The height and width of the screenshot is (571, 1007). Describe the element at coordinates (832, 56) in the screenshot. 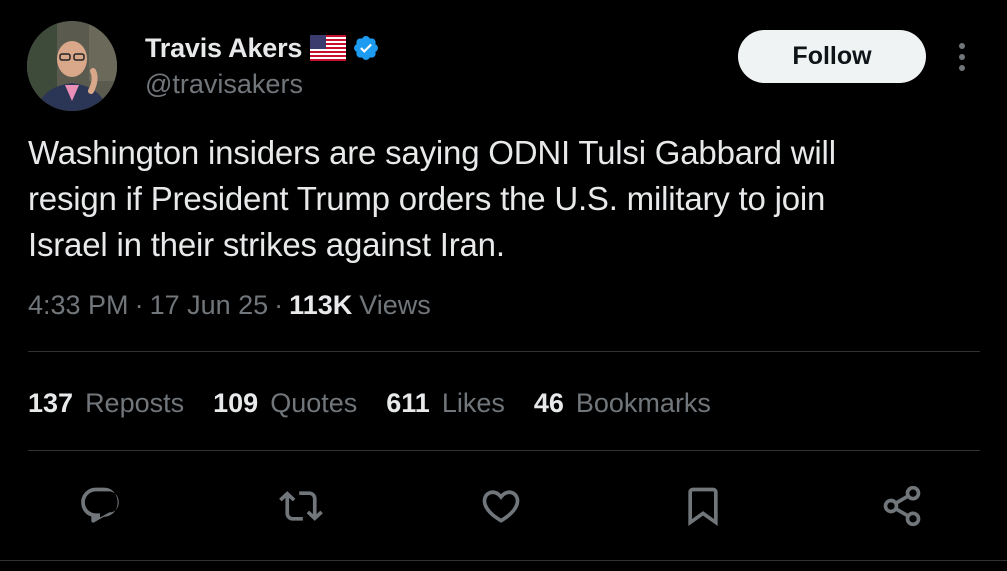

I see `follow-button: Follow` at that location.